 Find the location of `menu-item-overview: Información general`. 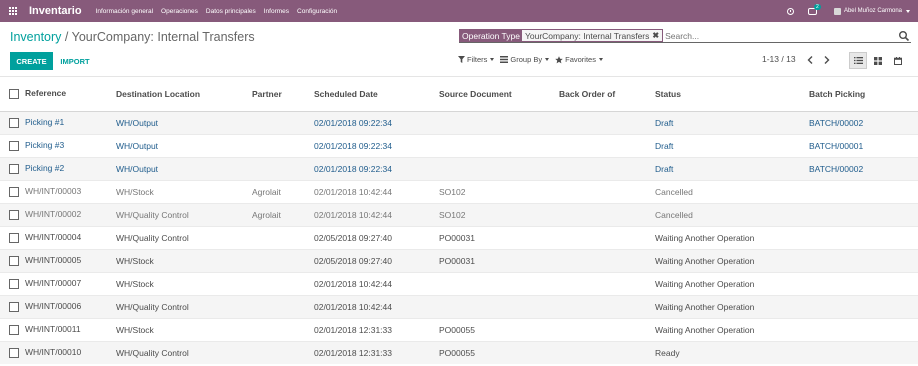

menu-item-overview: Información general is located at coordinates (124, 11).